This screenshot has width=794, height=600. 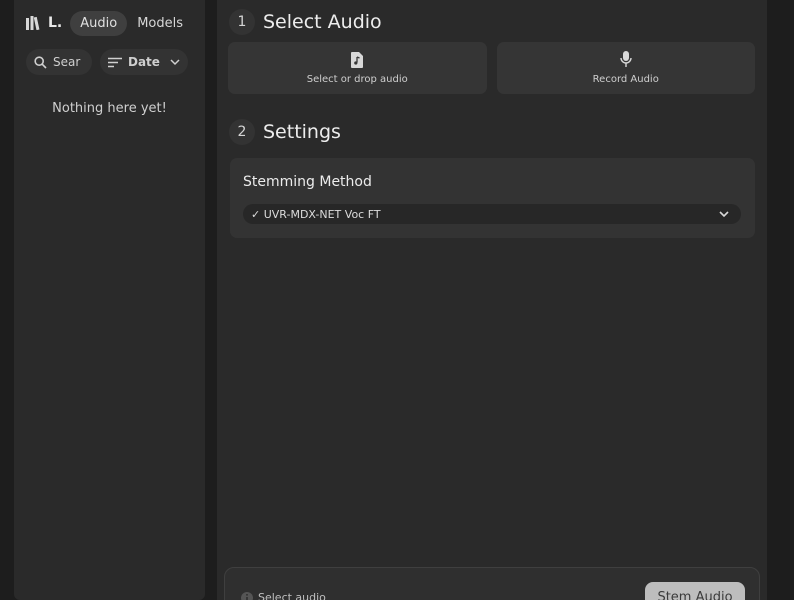 I want to click on record-audio-label: Record Audio, so click(x=625, y=79).